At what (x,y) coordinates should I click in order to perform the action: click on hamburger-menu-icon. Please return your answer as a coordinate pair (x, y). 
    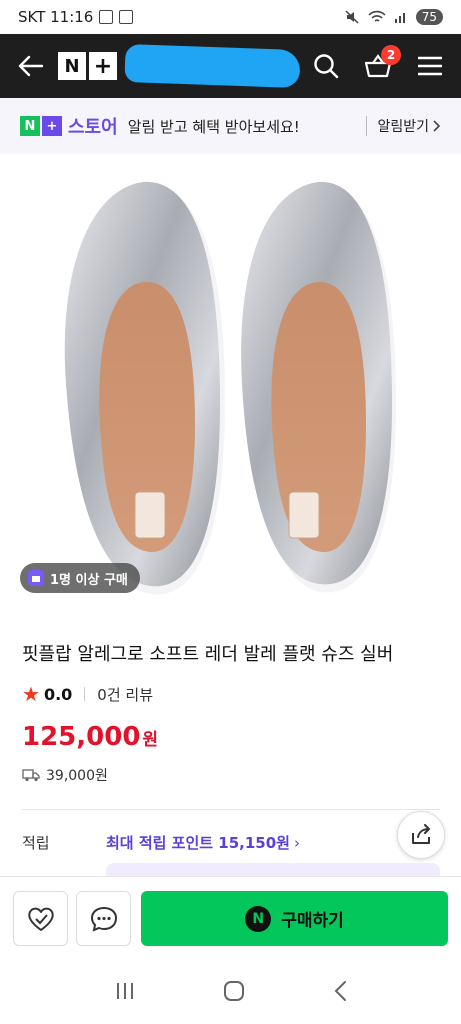
    Looking at the image, I should click on (430, 66).